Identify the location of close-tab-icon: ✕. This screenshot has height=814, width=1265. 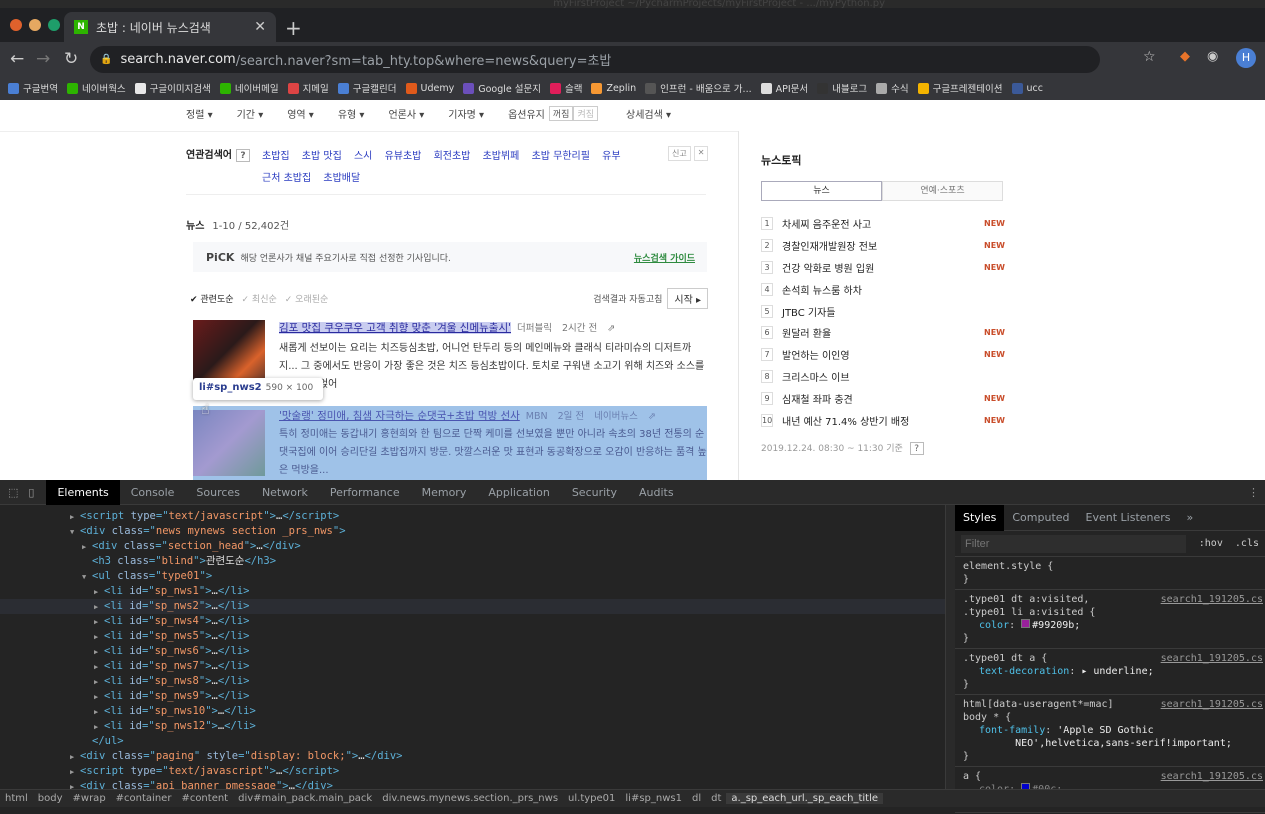
(260, 27).